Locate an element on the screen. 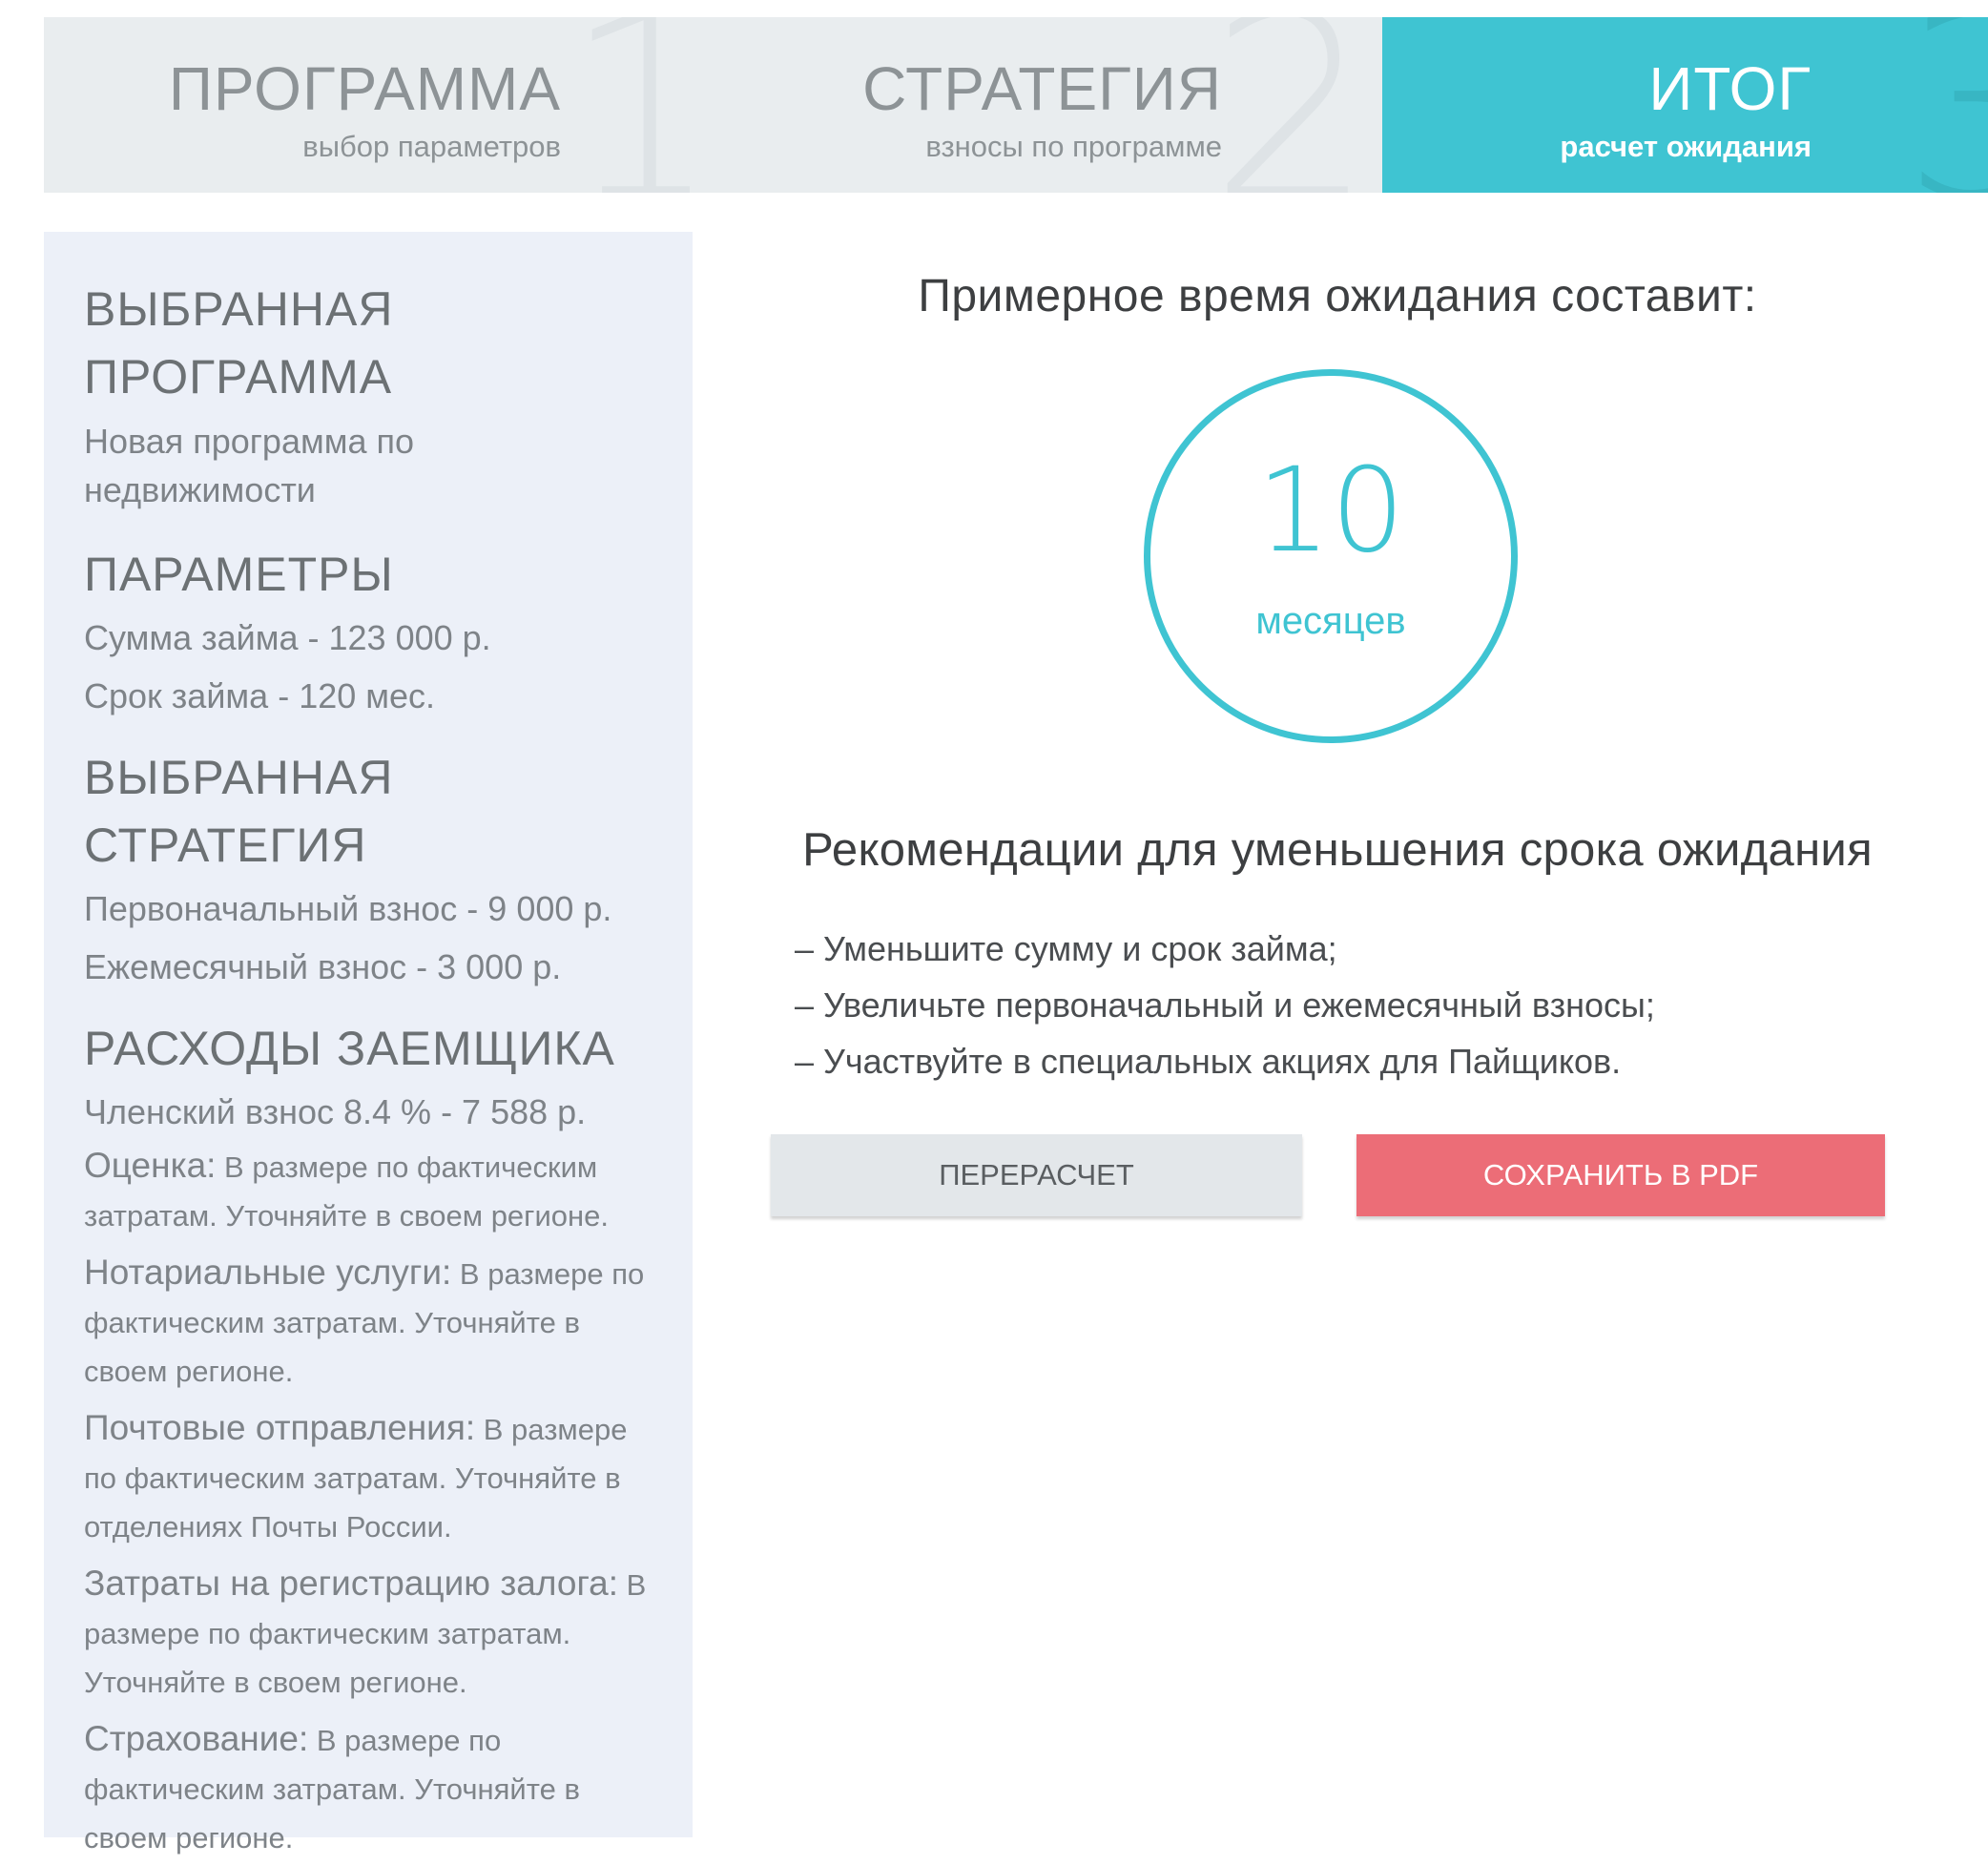 The image size is (1988, 1865). program-heading-line1: ВЫБРАННАЯ is located at coordinates (239, 309).